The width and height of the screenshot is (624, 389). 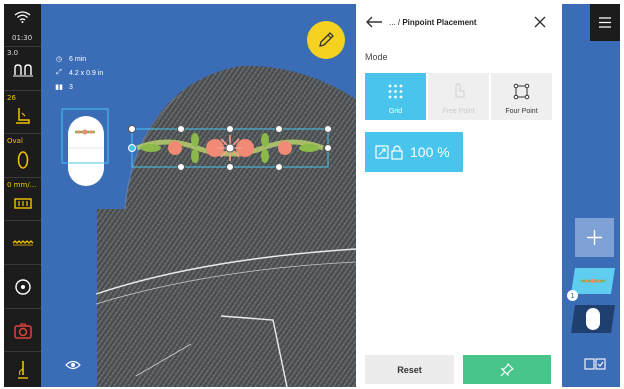 I want to click on free-point-icon, so click(x=460, y=90).